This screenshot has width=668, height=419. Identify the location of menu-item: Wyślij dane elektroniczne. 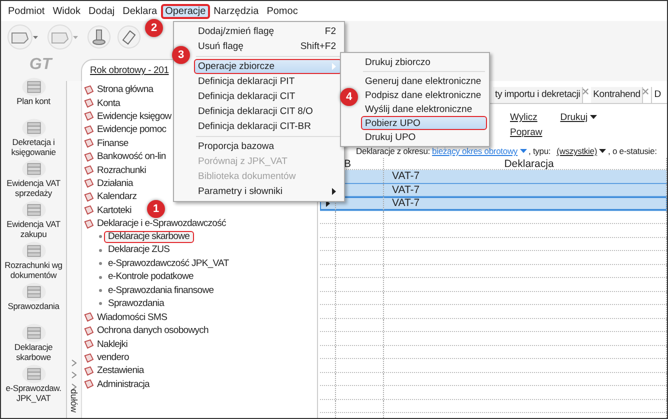
(424, 109).